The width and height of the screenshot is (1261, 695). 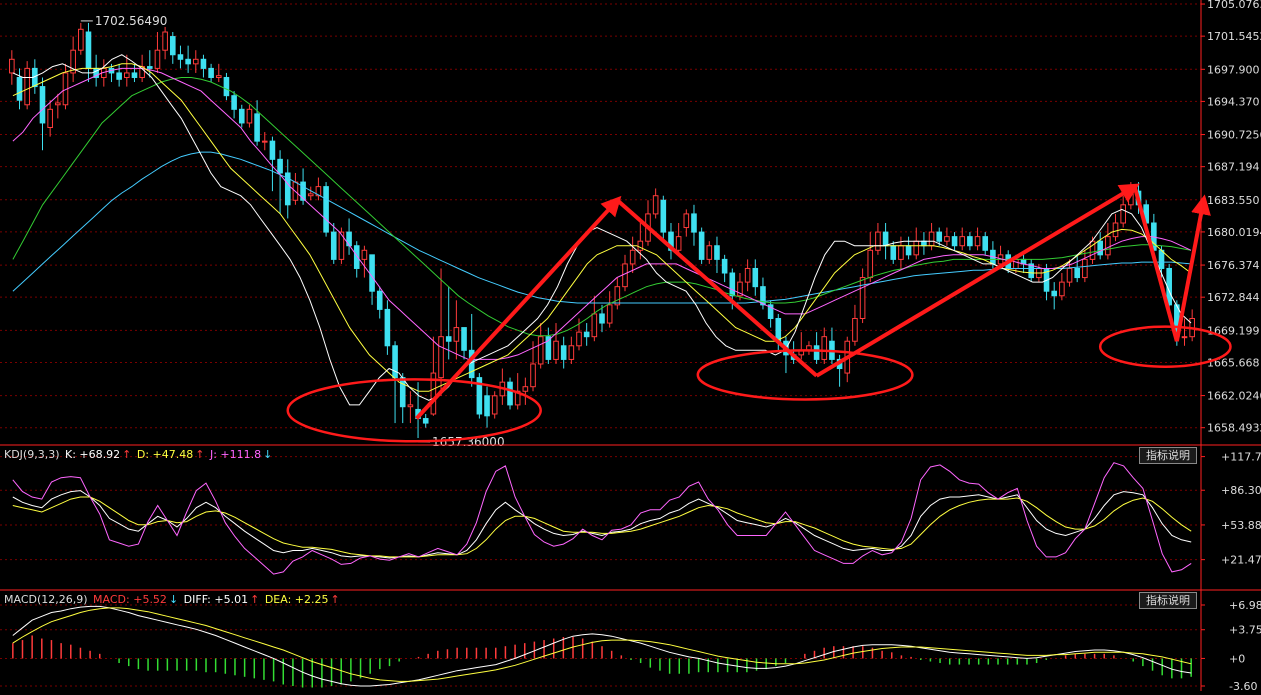 What do you see at coordinates (1233, 200) in the screenshot?
I see `price-tick-label: 1683.550` at bounding box center [1233, 200].